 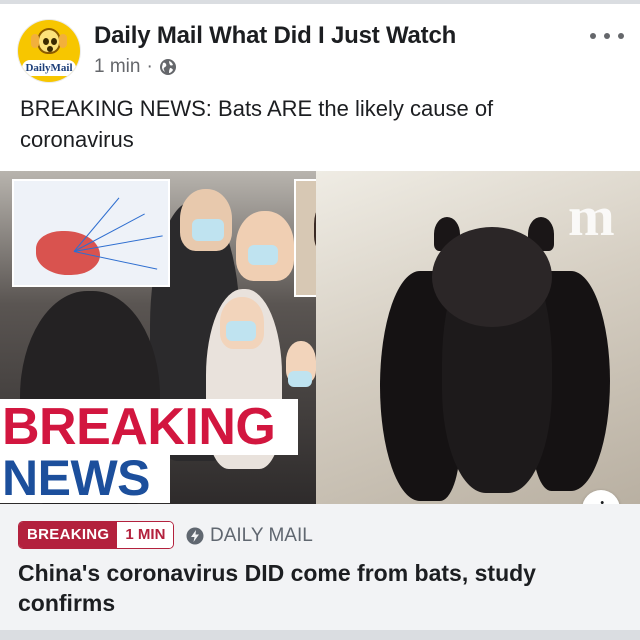 What do you see at coordinates (492, 277) in the screenshot?
I see `bat-head` at bounding box center [492, 277].